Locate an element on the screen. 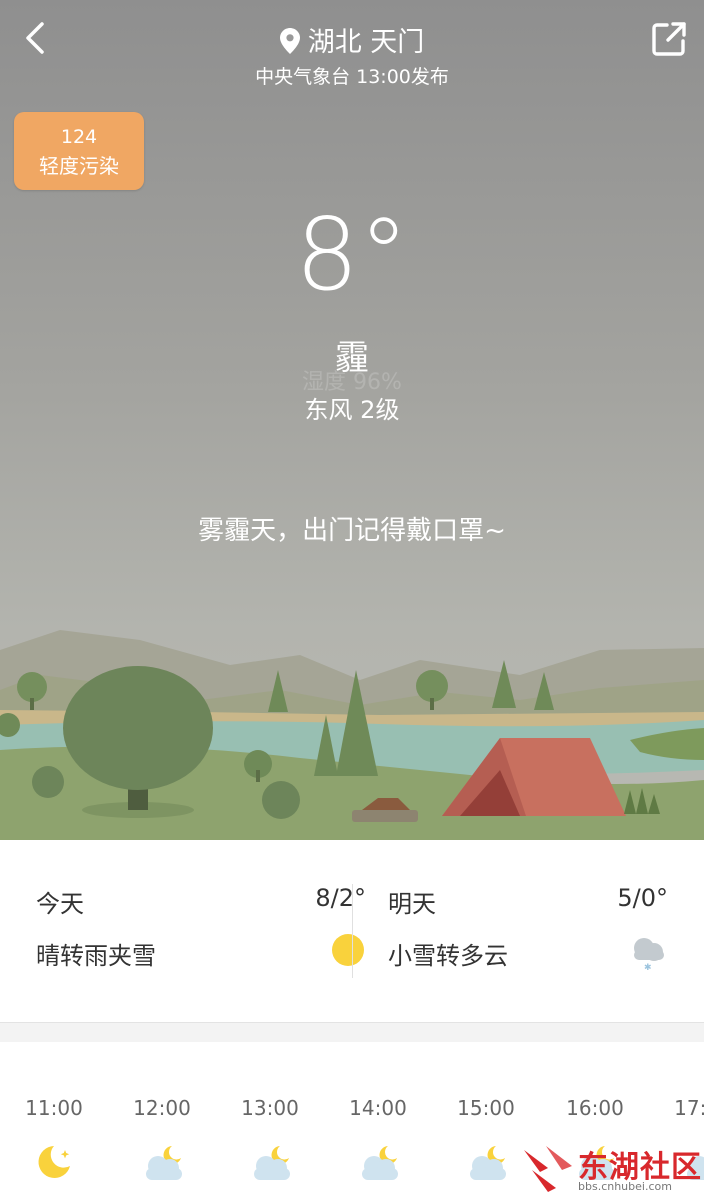 Image resolution: width=704 pixels, height=1200 pixels. location-title: 湖北 天门 is located at coordinates (352, 39).